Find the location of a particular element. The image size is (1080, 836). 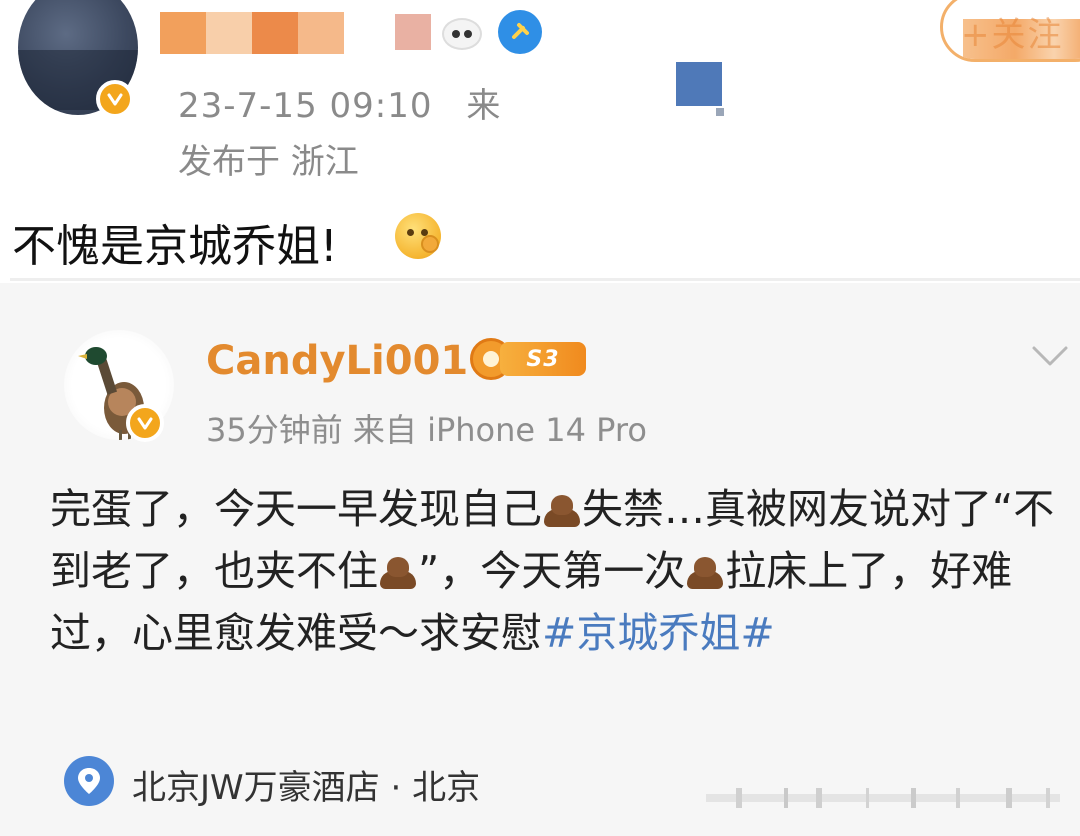

post-location: 发布于 浙江 is located at coordinates (268, 162).